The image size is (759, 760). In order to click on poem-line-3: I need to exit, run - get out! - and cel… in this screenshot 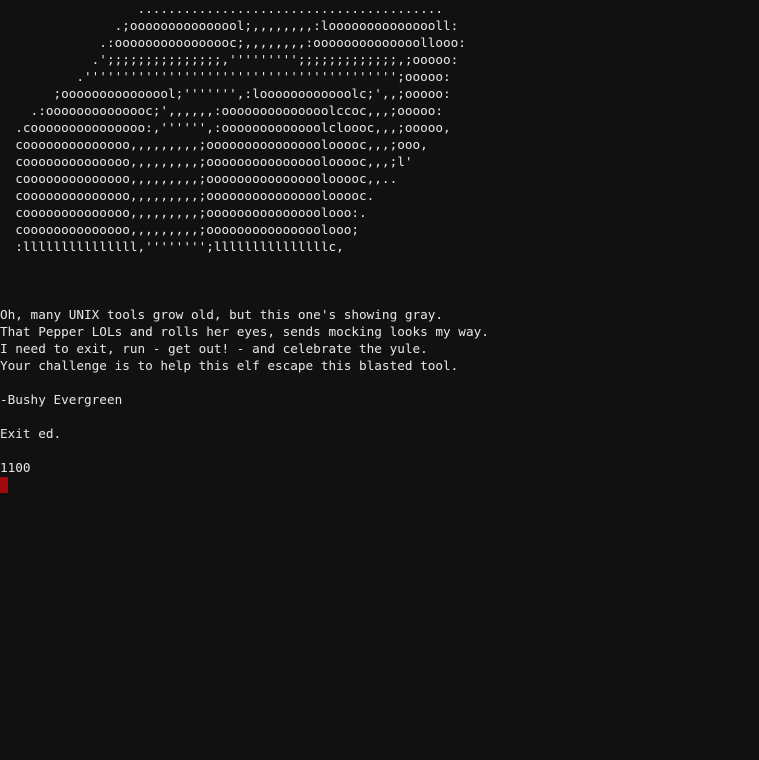, I will do `click(214, 348)`.